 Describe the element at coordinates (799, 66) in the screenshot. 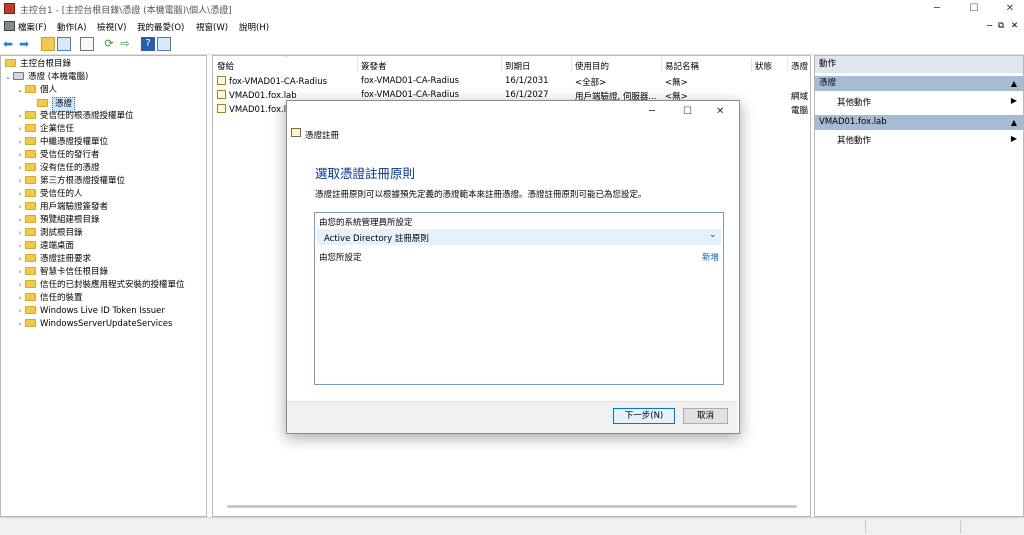

I see `column-header: 憑證` at that location.